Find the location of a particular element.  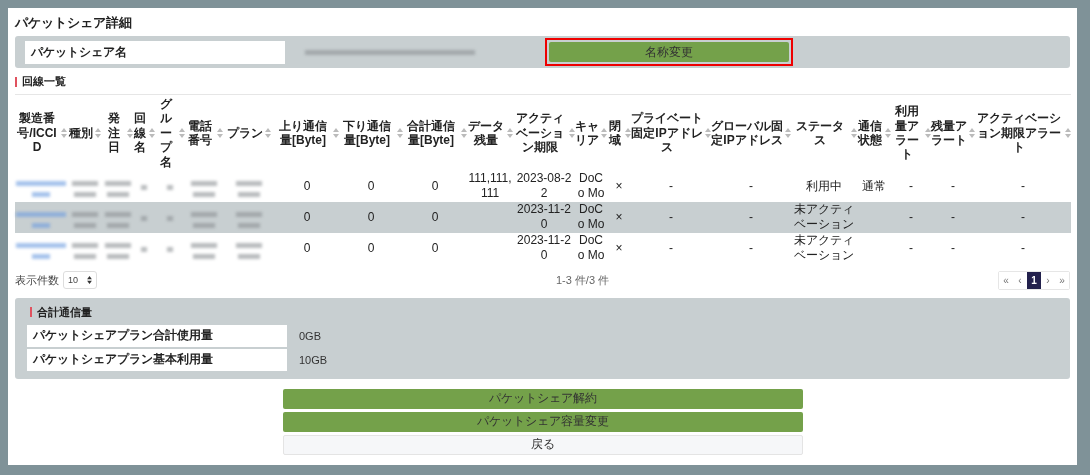

page-button: 1 is located at coordinates (1034, 280).